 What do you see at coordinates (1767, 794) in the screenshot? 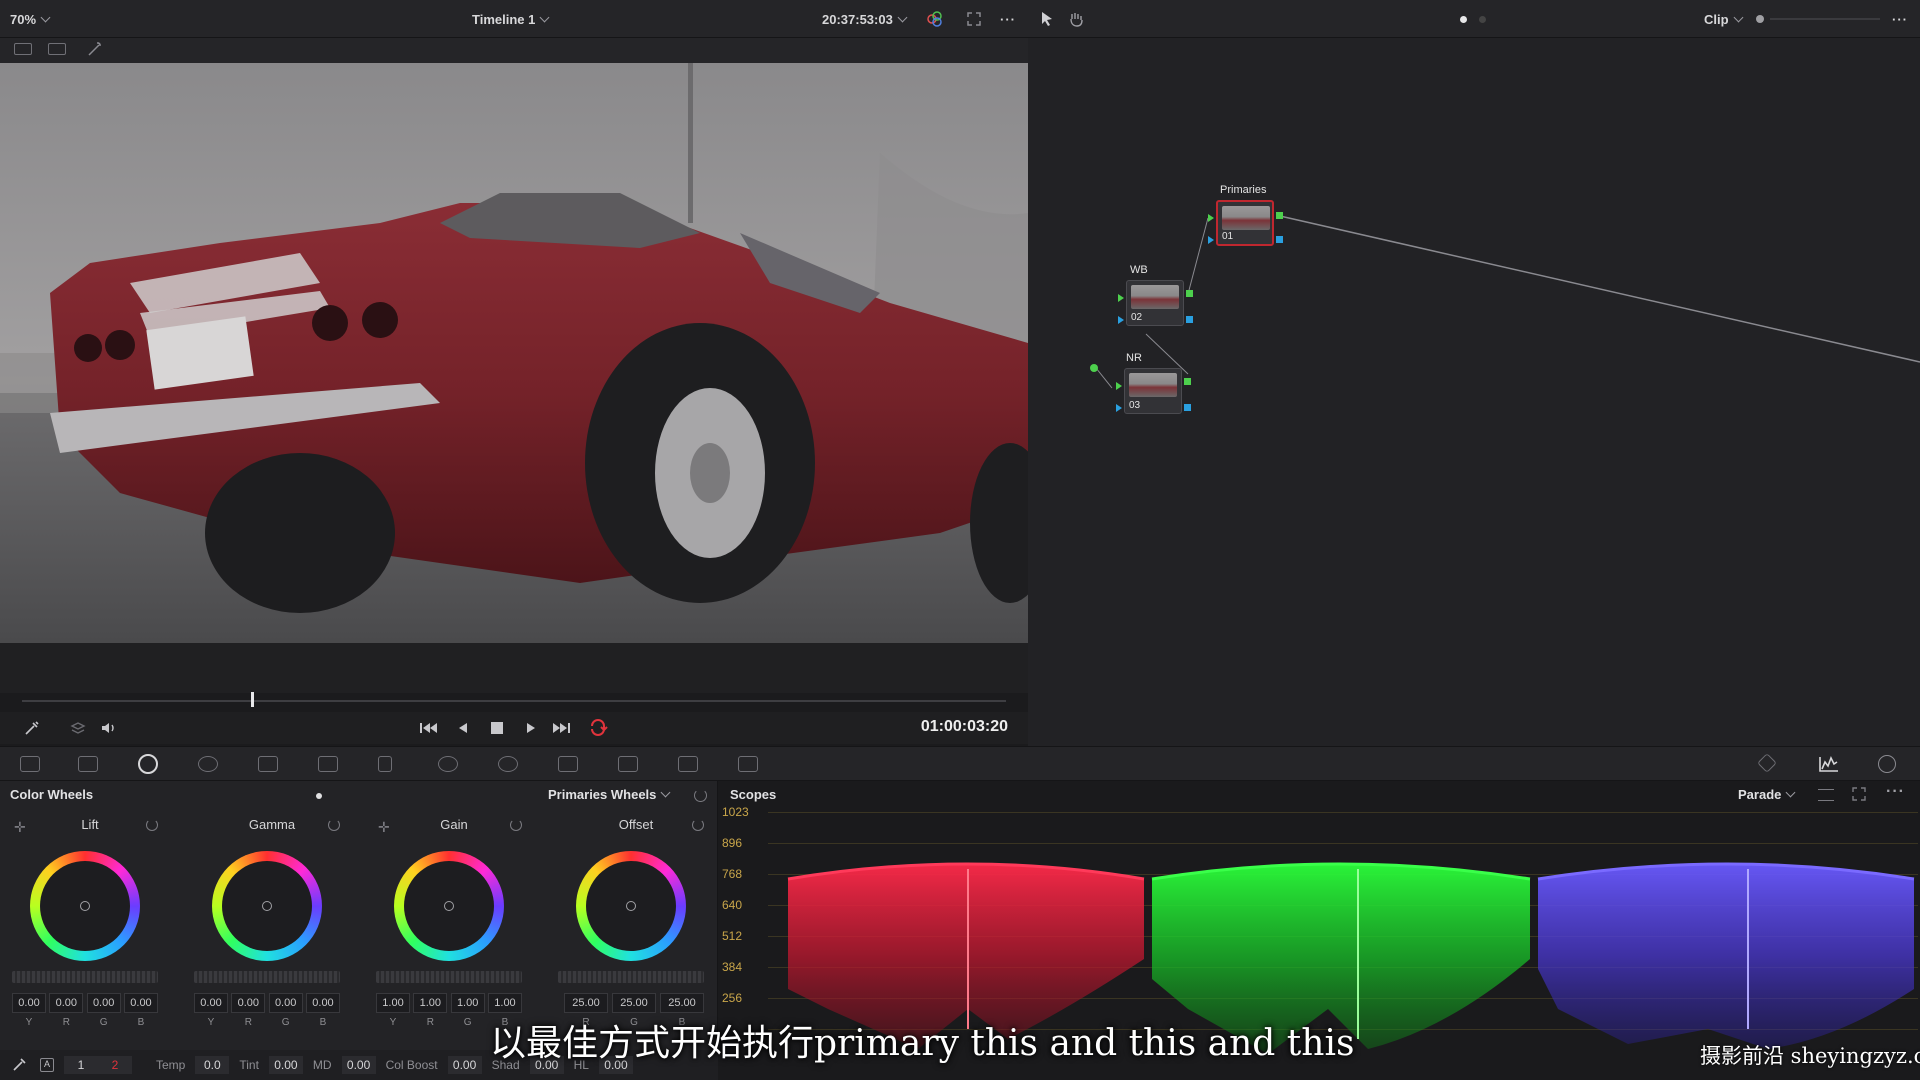
I see `scope-mode-dropdown: Parade` at bounding box center [1767, 794].